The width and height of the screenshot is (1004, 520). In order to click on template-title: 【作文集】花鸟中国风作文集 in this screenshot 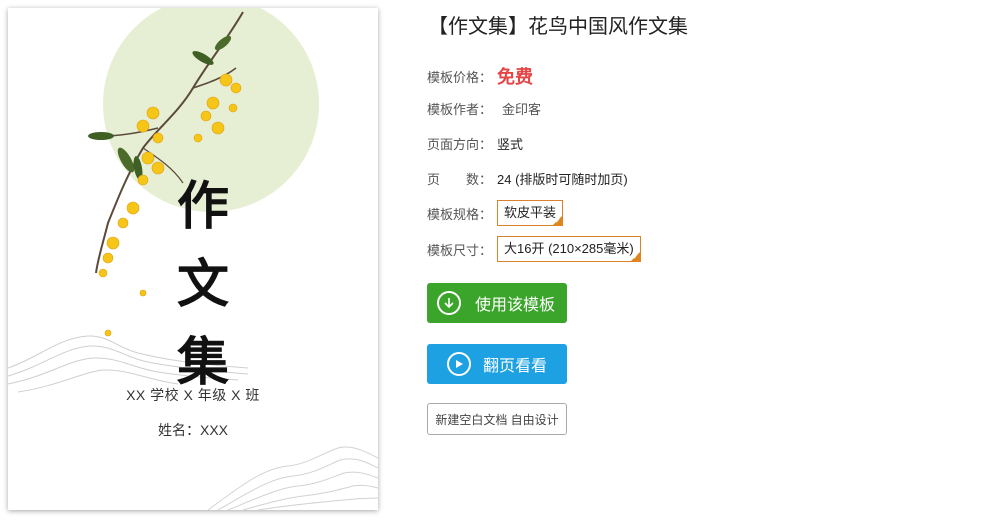, I will do `click(558, 27)`.